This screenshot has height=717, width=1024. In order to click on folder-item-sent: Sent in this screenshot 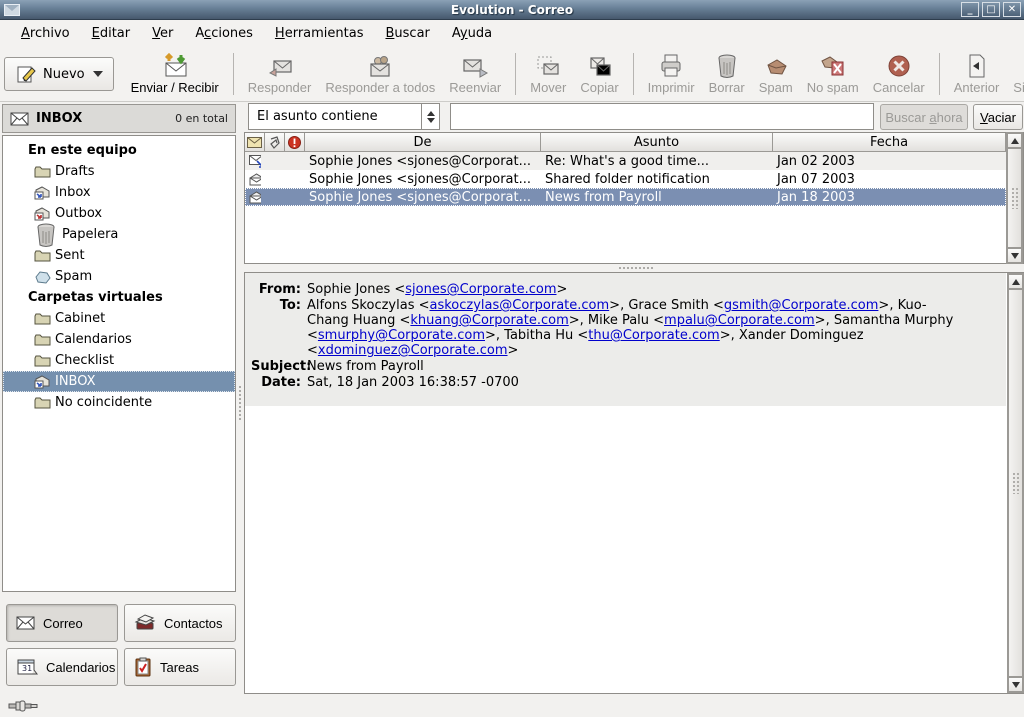, I will do `click(119, 255)`.